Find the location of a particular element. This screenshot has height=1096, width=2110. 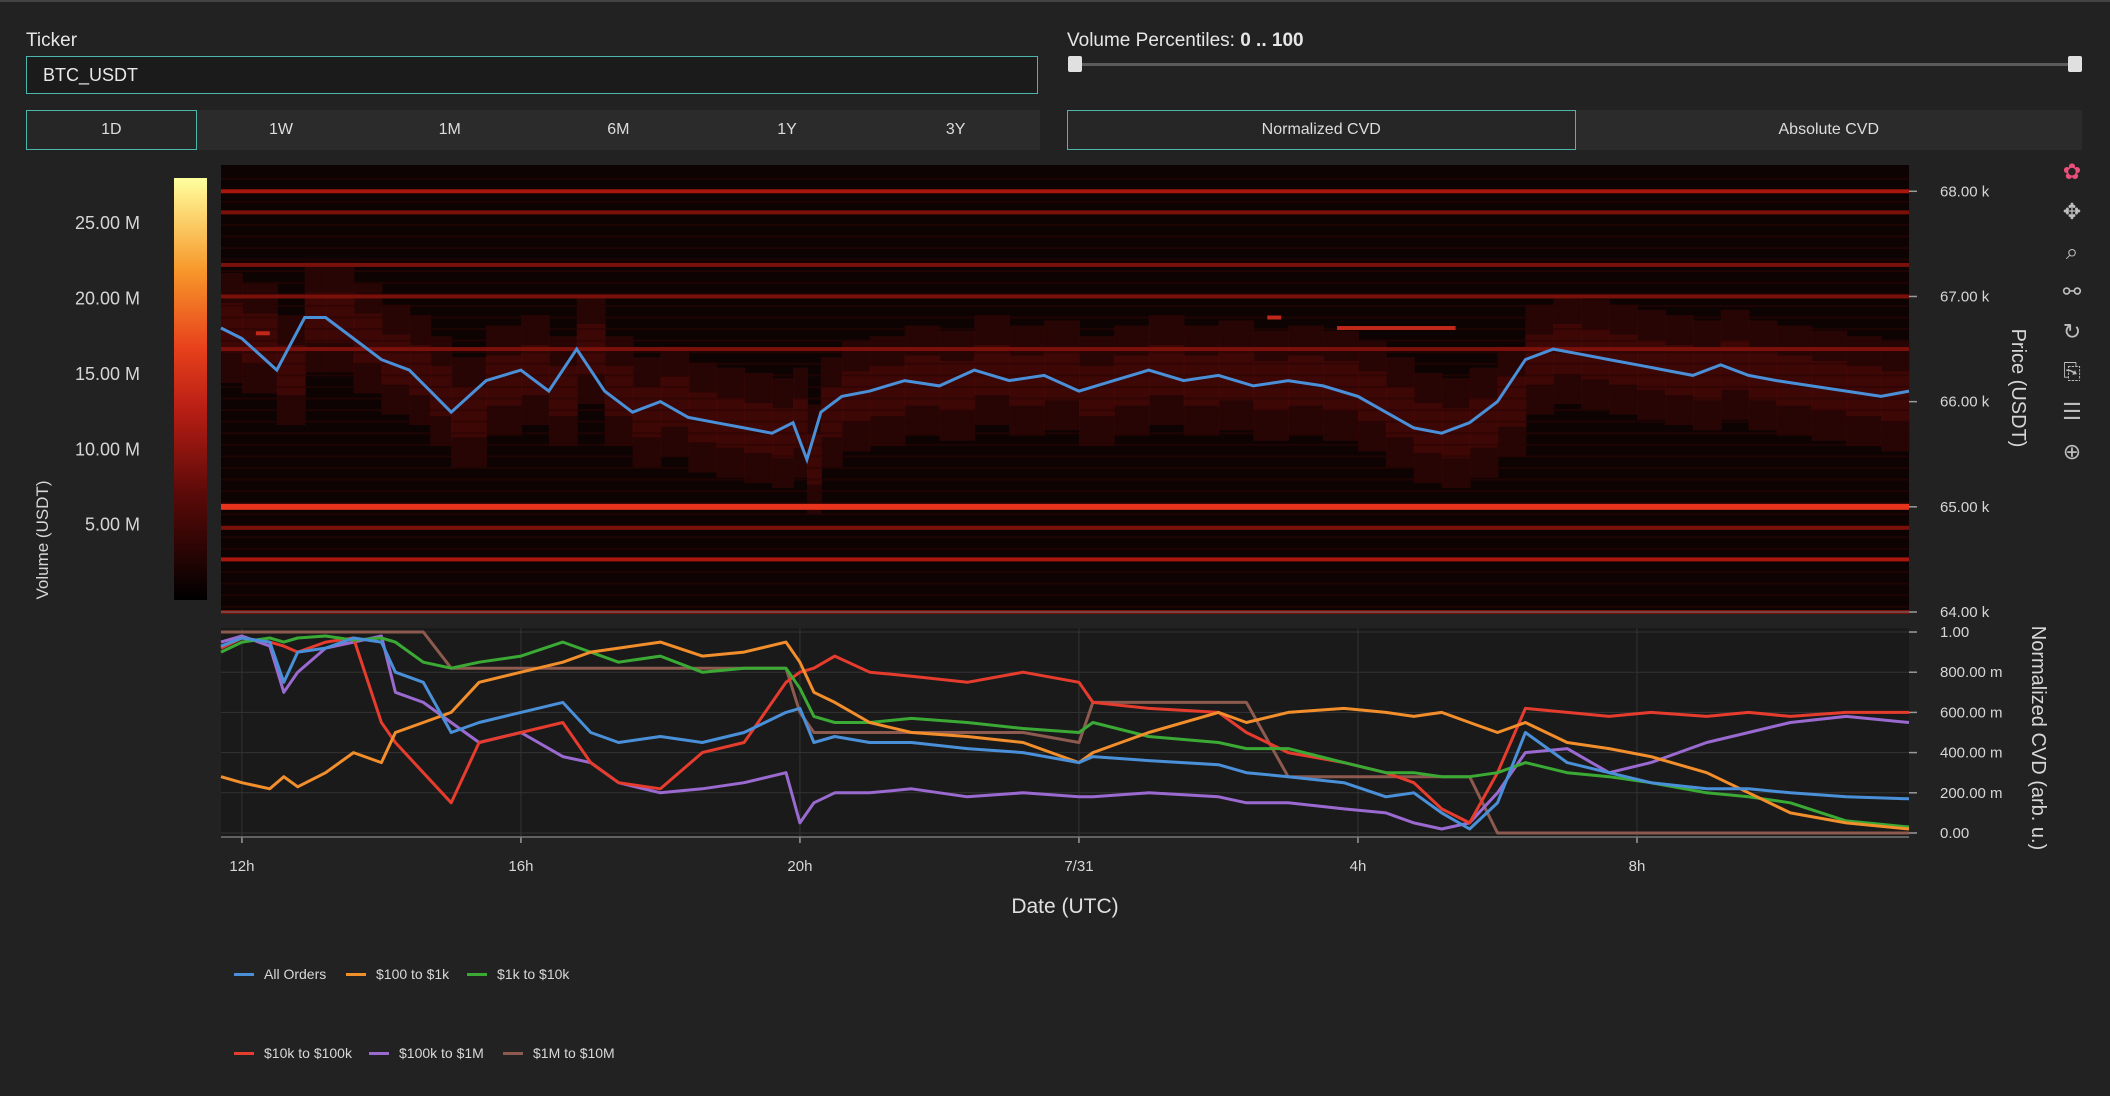

legend-item-all-orders: All Orders is located at coordinates (280, 974).